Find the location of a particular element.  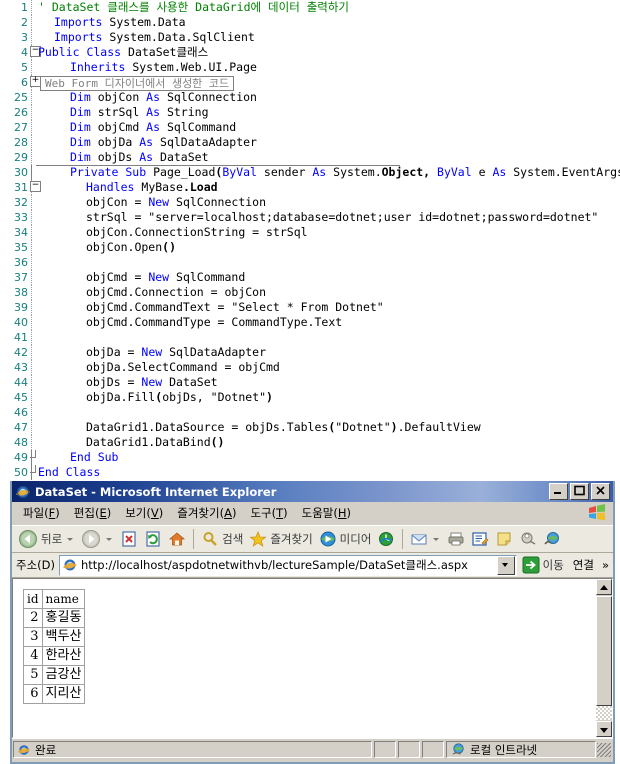

mail-button is located at coordinates (425, 539).